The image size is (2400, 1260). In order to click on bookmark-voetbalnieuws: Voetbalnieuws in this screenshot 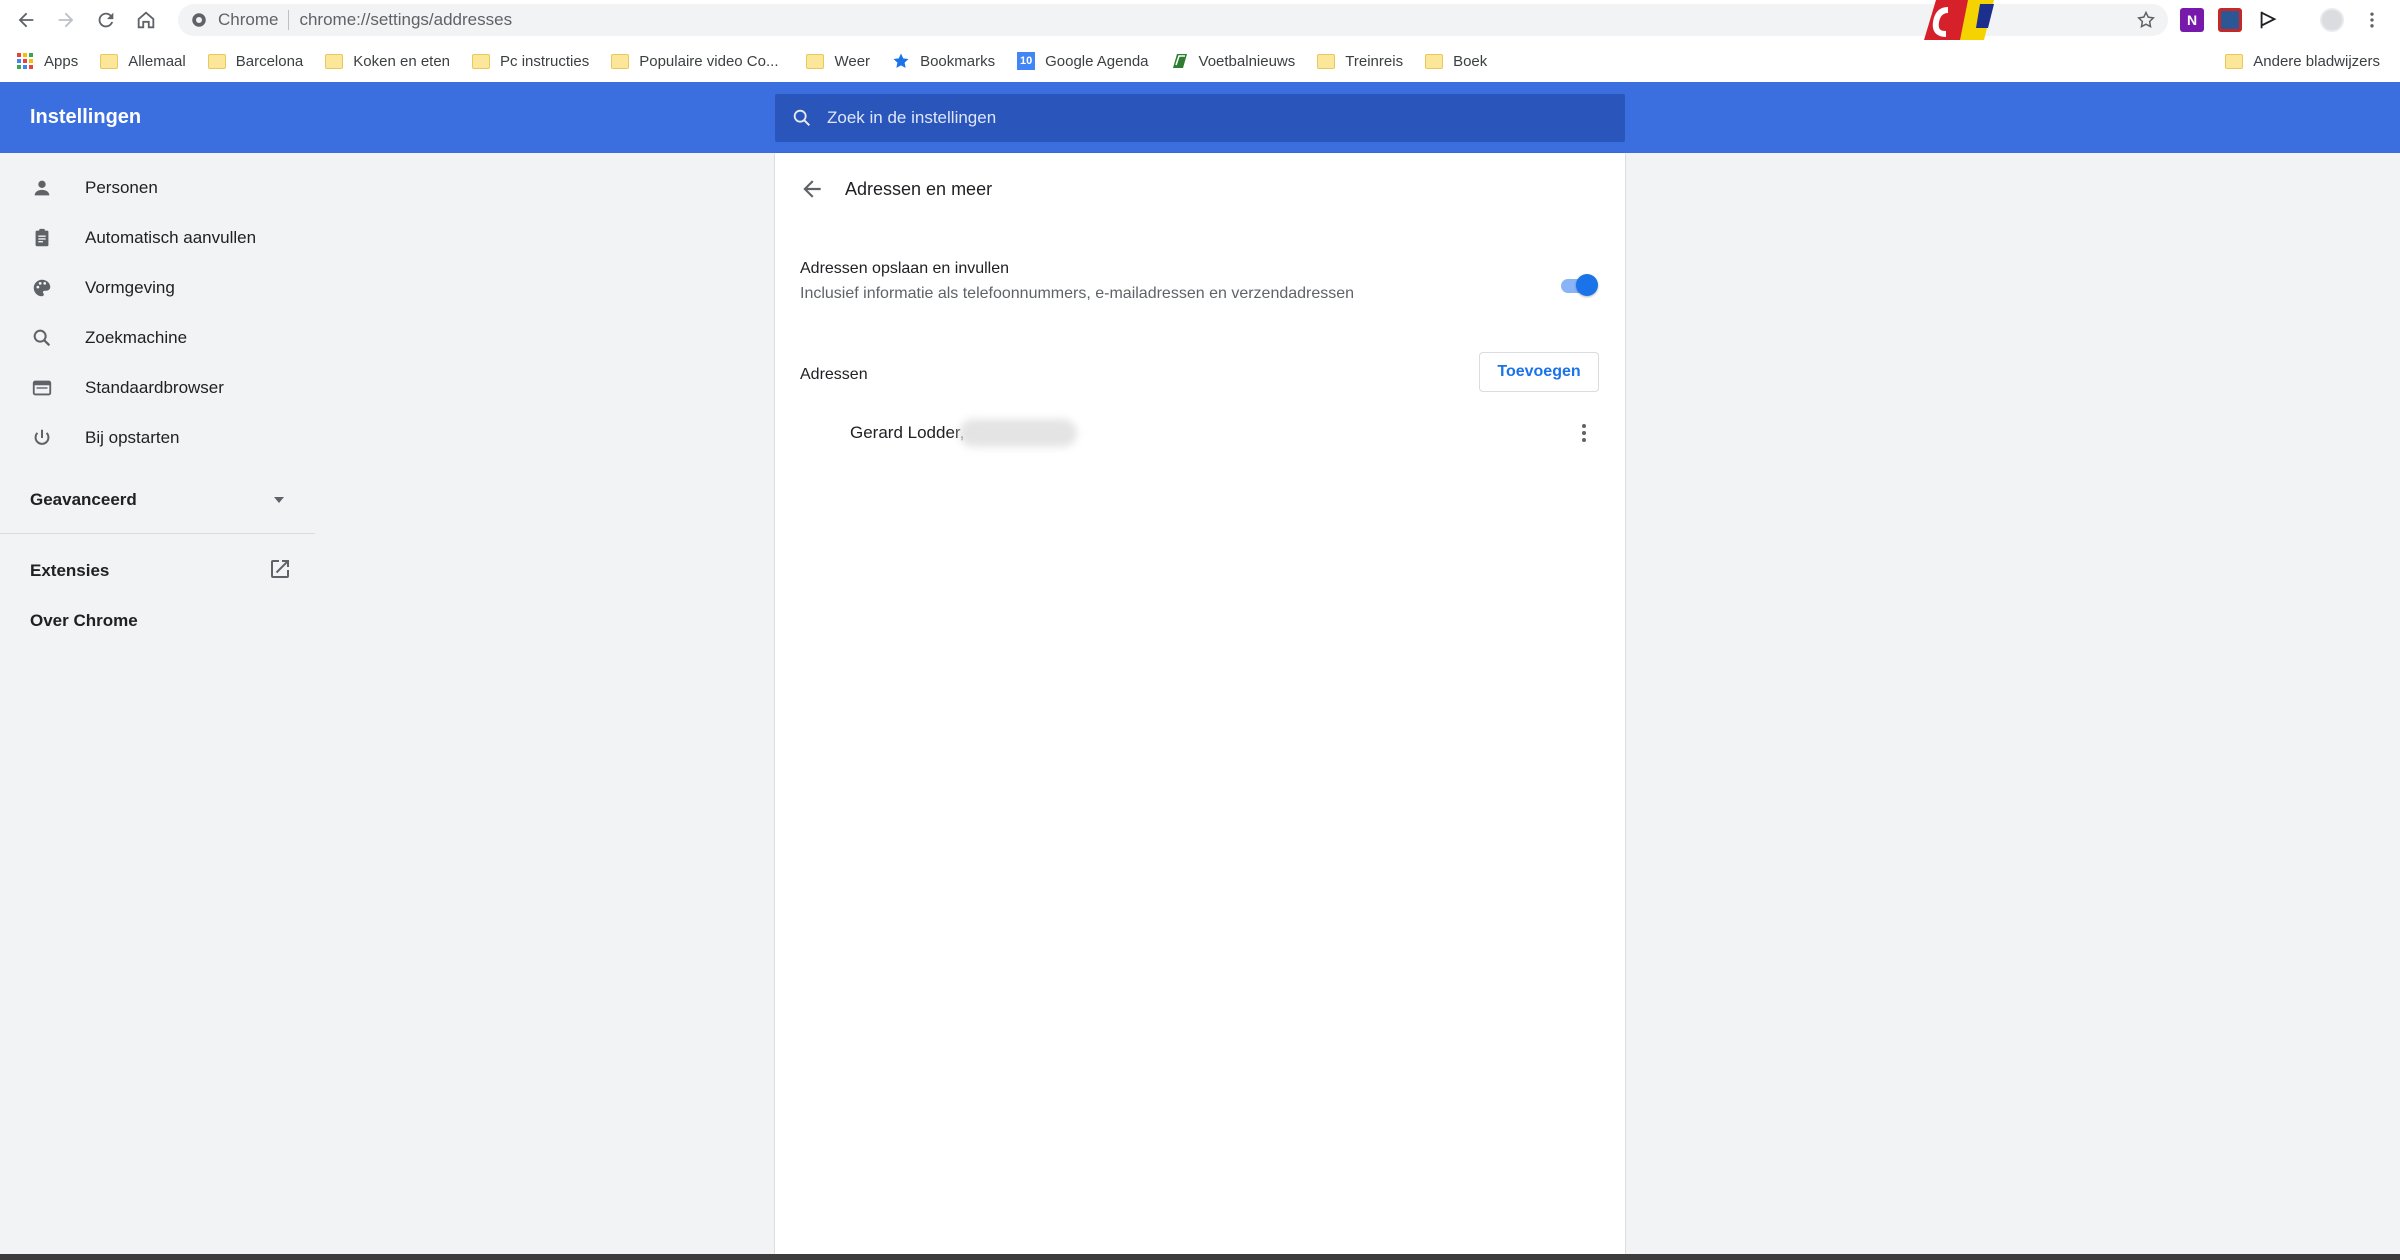, I will do `click(1233, 61)`.